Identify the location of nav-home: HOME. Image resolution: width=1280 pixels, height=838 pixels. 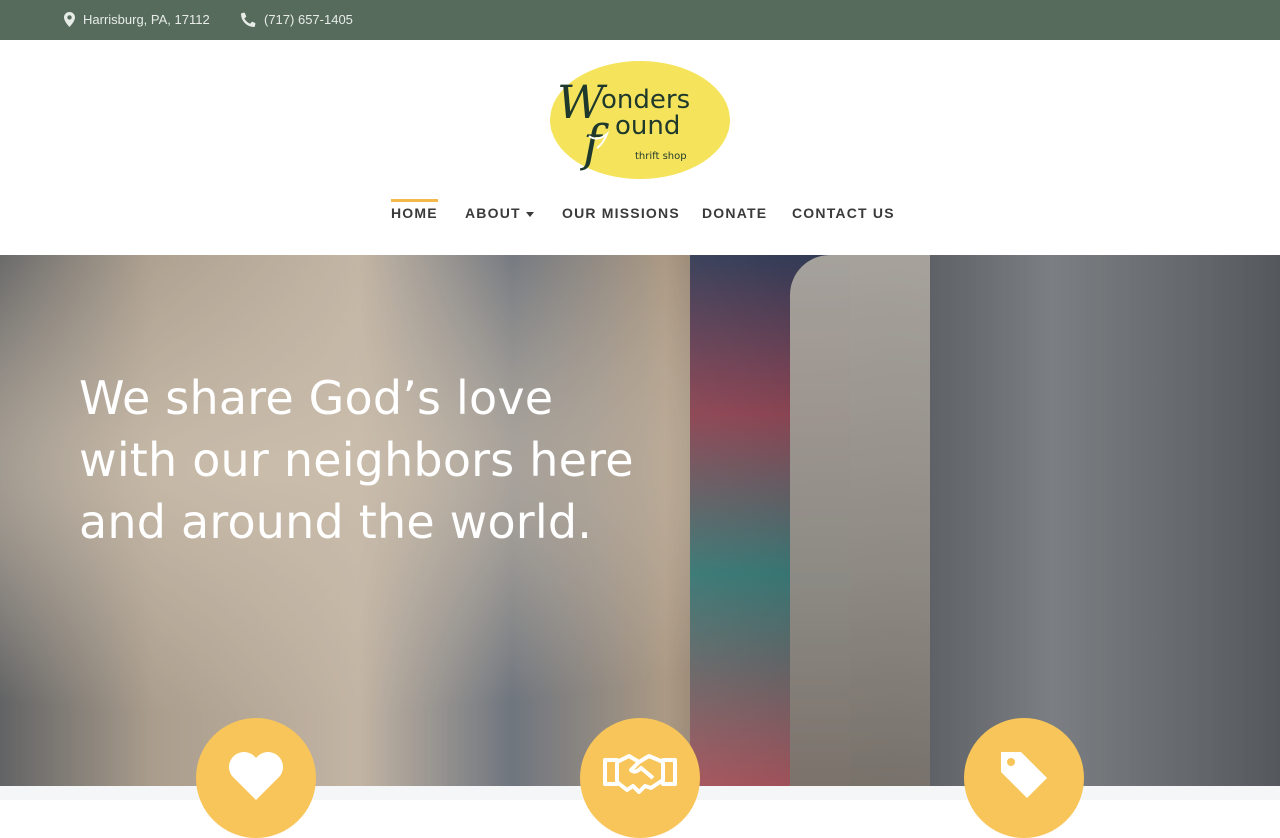
(414, 210).